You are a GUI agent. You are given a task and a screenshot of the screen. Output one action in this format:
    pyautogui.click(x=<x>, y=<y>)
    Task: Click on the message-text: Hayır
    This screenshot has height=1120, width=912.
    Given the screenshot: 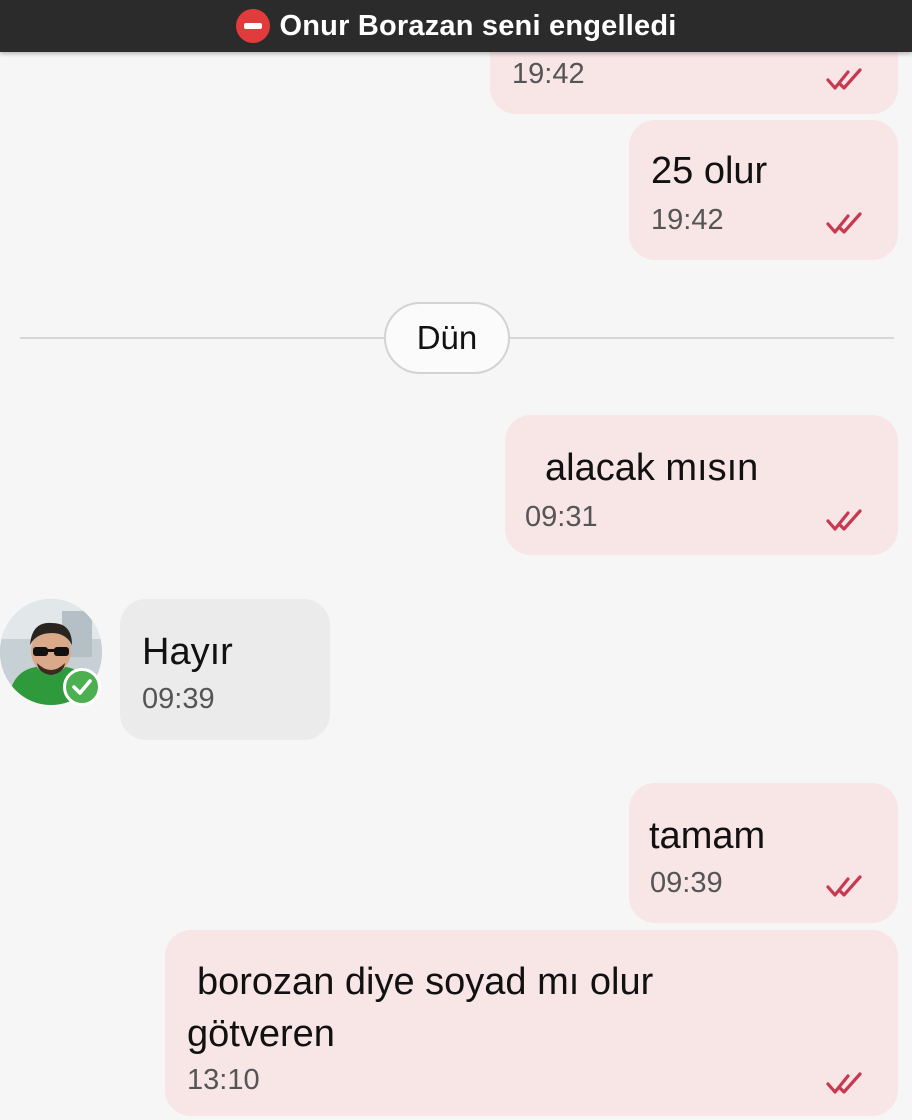 What is the action you would take?
    pyautogui.click(x=187, y=652)
    